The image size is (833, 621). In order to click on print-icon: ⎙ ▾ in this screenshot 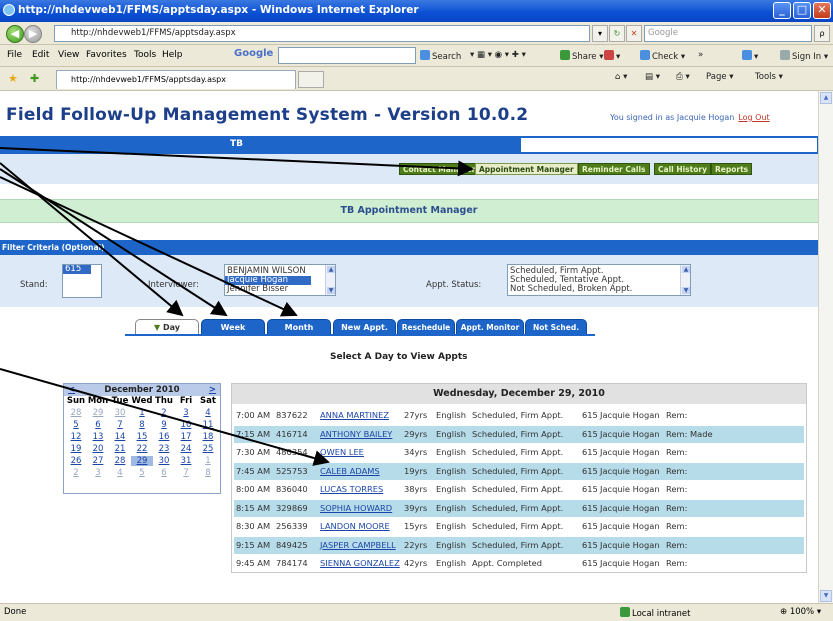, I will do `click(683, 77)`.